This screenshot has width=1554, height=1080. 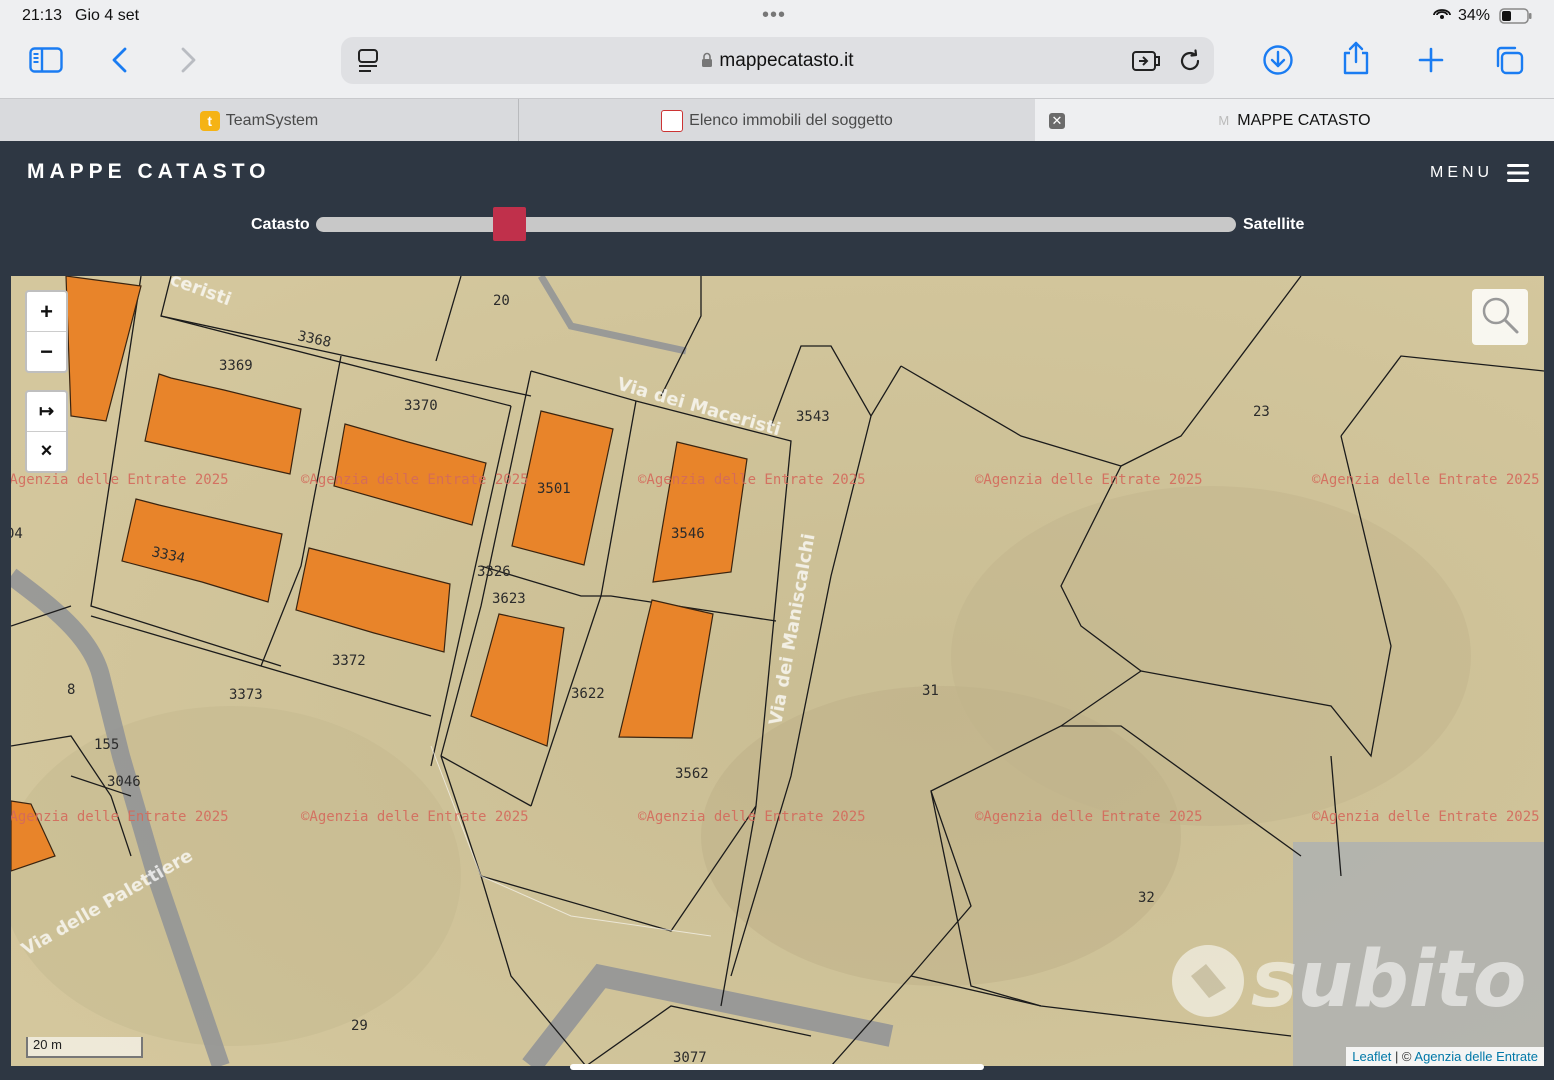 I want to click on tab-teamsystem: t TeamSystem, so click(x=259, y=120).